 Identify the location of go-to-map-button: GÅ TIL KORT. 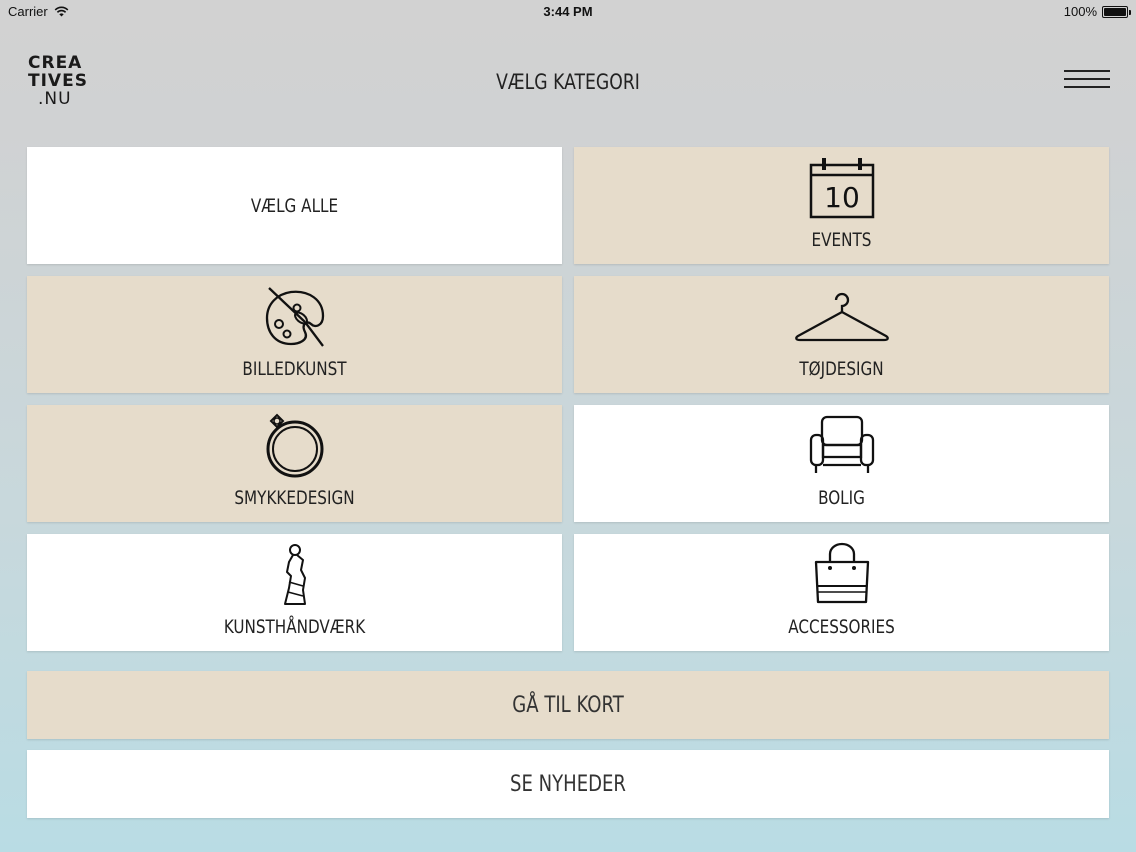
(568, 705).